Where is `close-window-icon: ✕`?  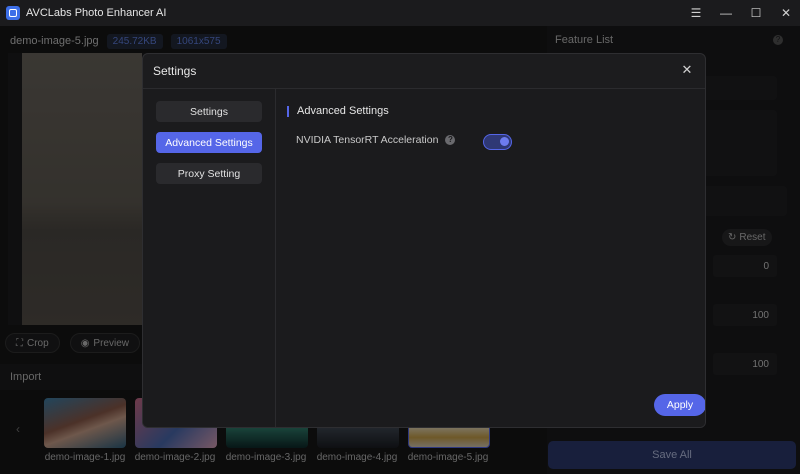
close-window-icon: ✕ is located at coordinates (786, 13).